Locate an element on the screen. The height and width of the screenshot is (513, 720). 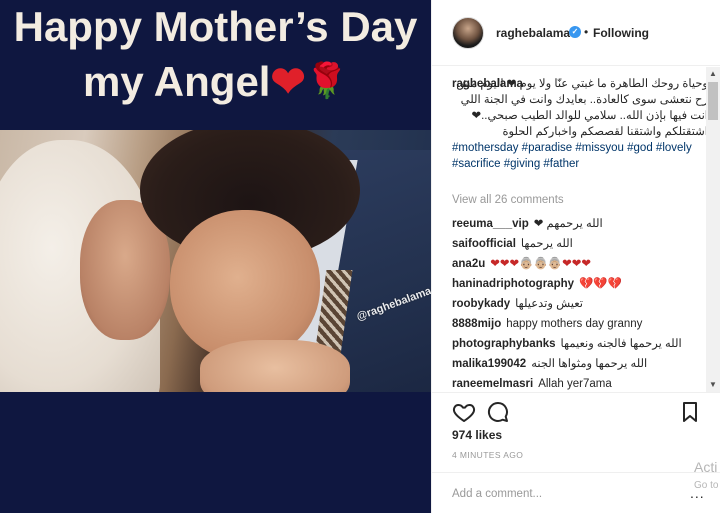
scroll-up-arrow-icon: ▲ is located at coordinates (713, 74).